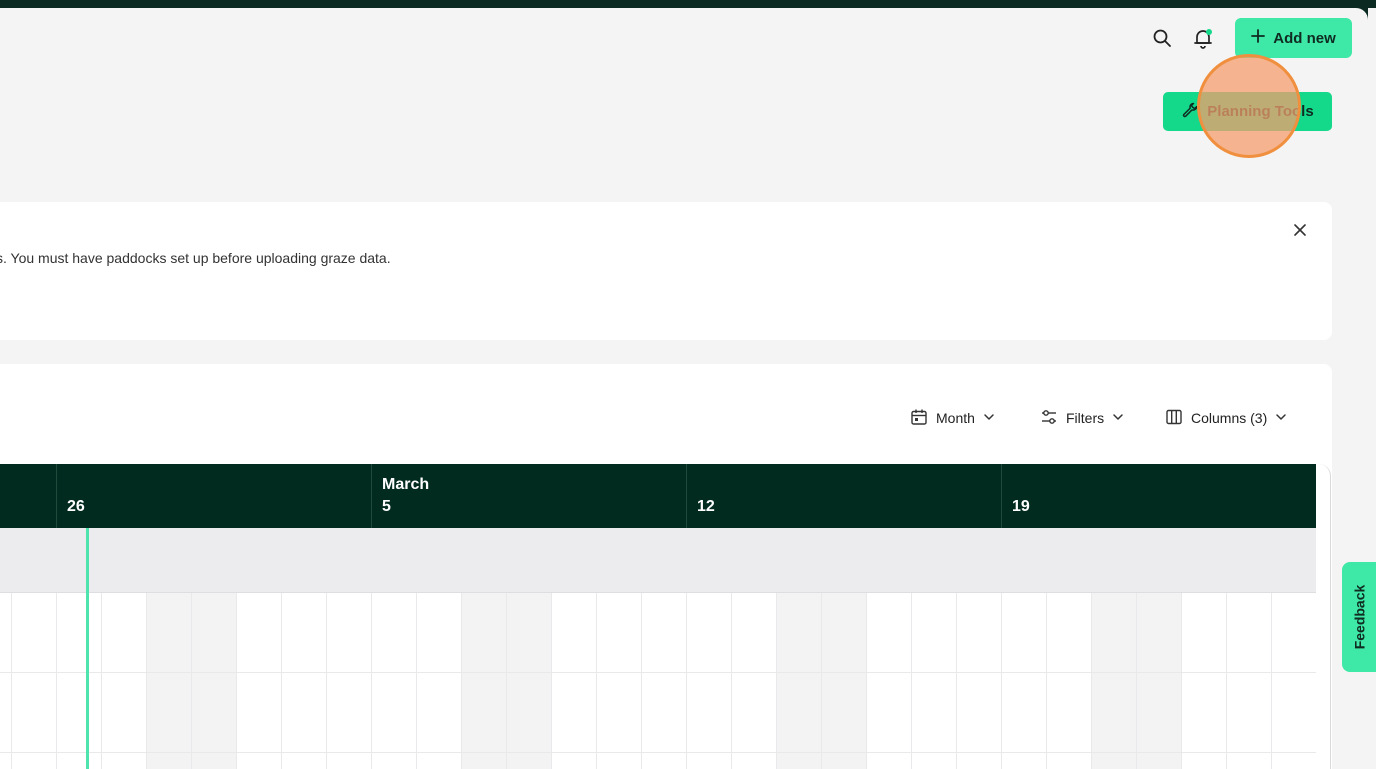 The image size is (1376, 769). Describe the element at coordinates (1260, 111) in the screenshot. I see `planning-tools-label: Planning Tools` at that location.